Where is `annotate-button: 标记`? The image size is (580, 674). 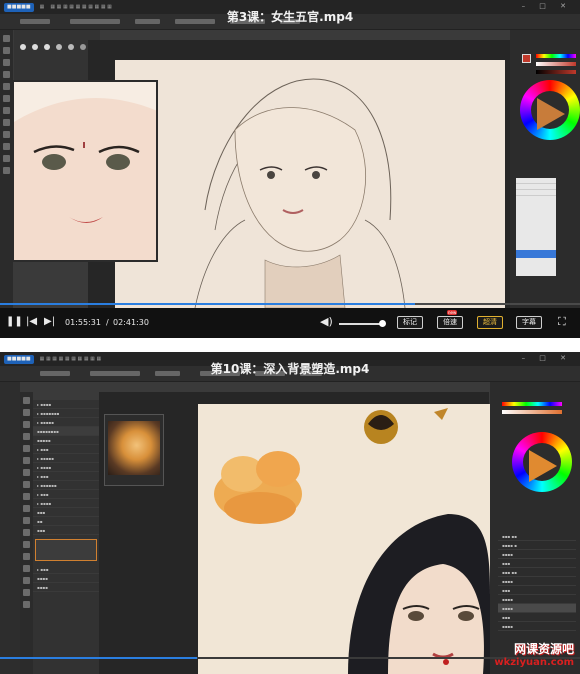
annotate-button: 标记 is located at coordinates (410, 322).